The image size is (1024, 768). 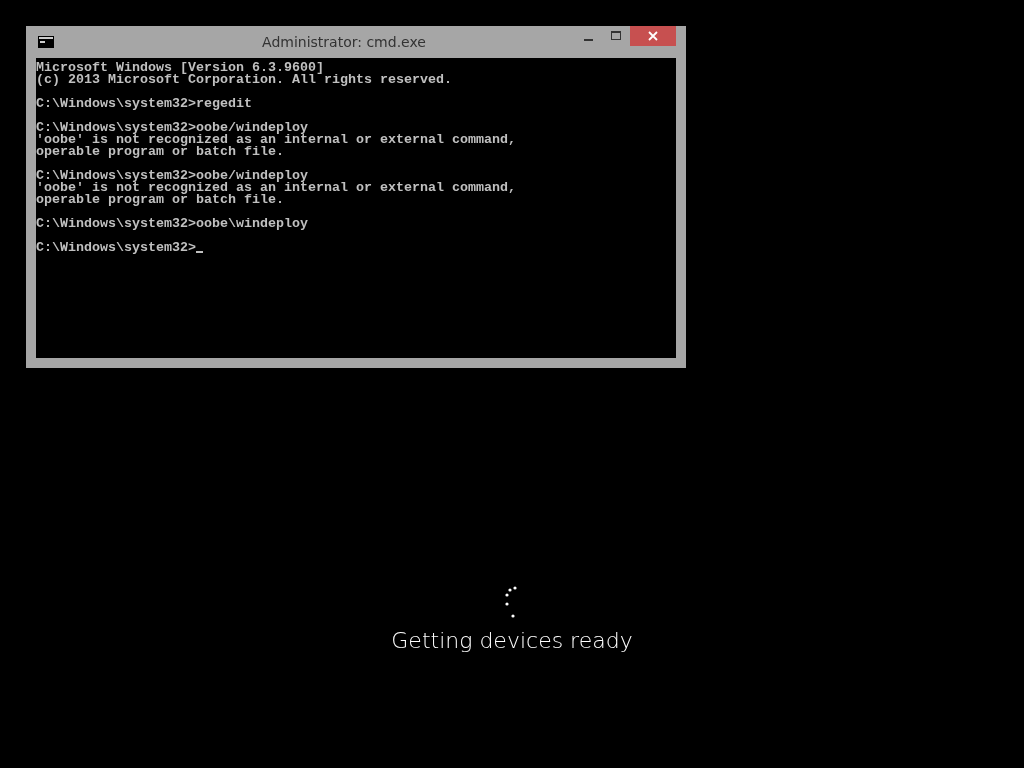 I want to click on console-line: C:\Windows\system32>, so click(x=116, y=248).